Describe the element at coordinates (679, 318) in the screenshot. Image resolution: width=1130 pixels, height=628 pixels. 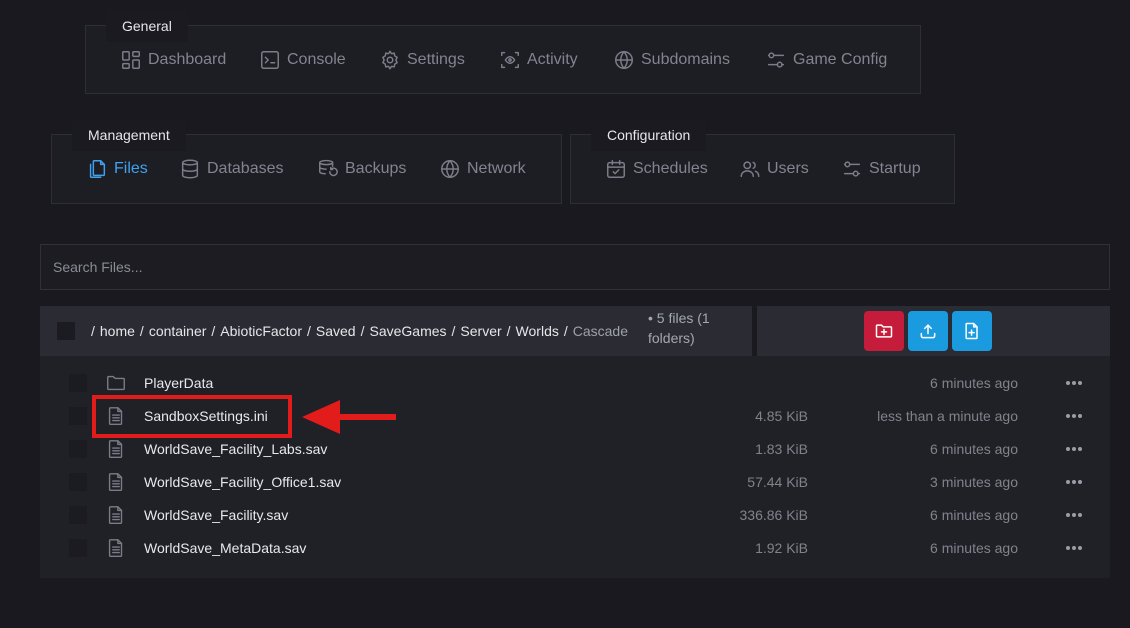
I see `file-count-line1: • 5 files (1` at that location.